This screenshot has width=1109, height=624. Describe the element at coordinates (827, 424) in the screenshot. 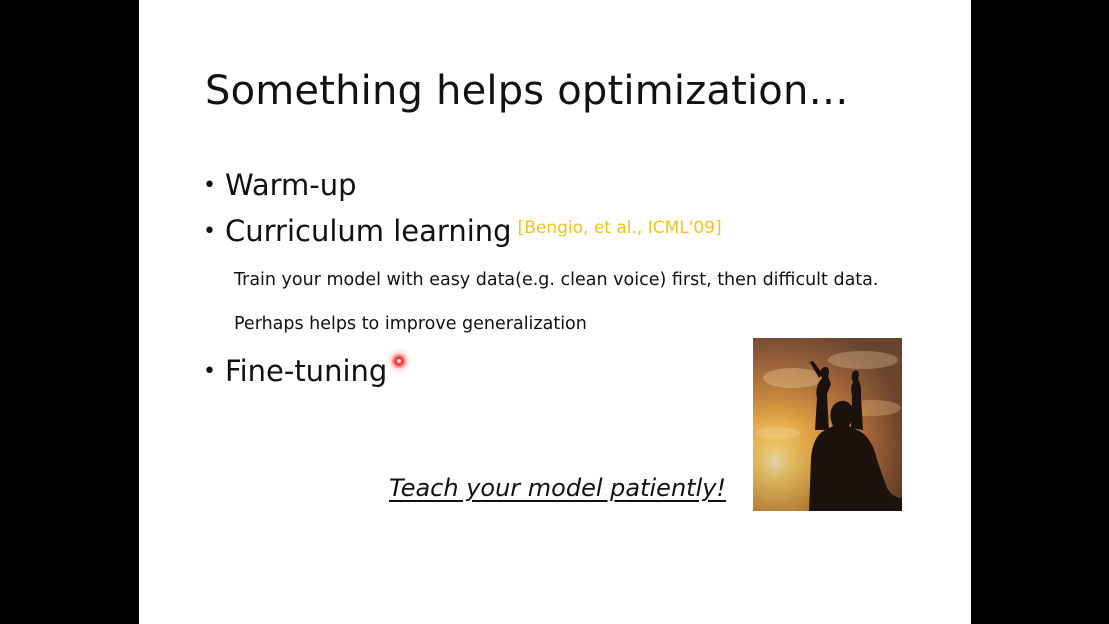

I see `sunset-silhouette-image` at that location.